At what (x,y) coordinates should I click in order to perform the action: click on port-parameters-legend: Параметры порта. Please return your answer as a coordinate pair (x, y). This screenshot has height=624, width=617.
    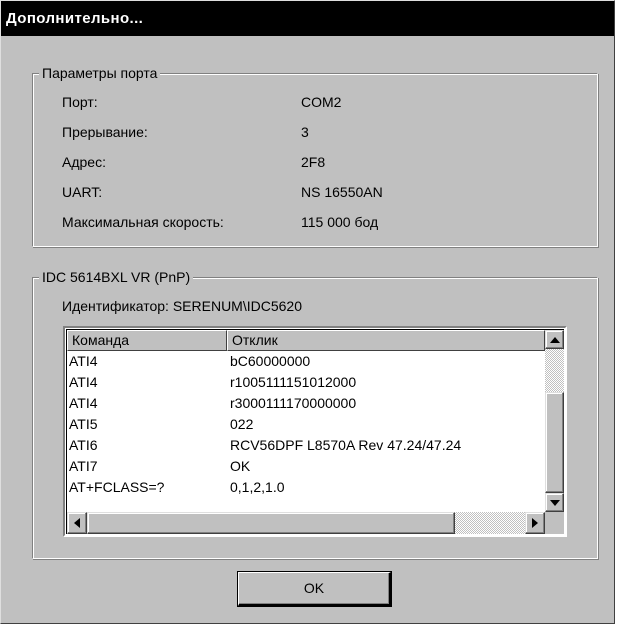
    Looking at the image, I should click on (100, 73).